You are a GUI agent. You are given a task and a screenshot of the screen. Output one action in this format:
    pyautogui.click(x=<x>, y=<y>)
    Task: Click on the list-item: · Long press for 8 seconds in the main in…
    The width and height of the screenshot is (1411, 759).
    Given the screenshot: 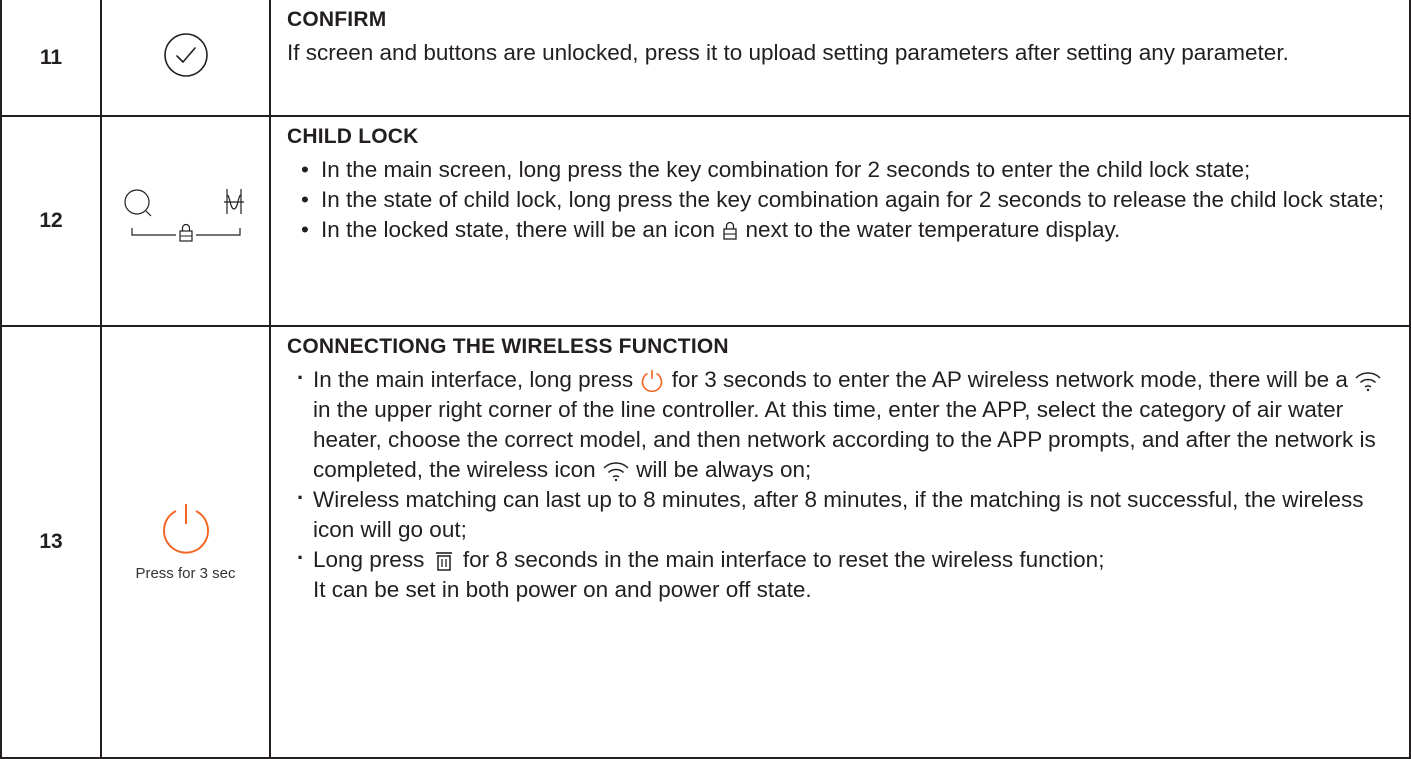 What is the action you would take?
    pyautogui.click(x=701, y=573)
    